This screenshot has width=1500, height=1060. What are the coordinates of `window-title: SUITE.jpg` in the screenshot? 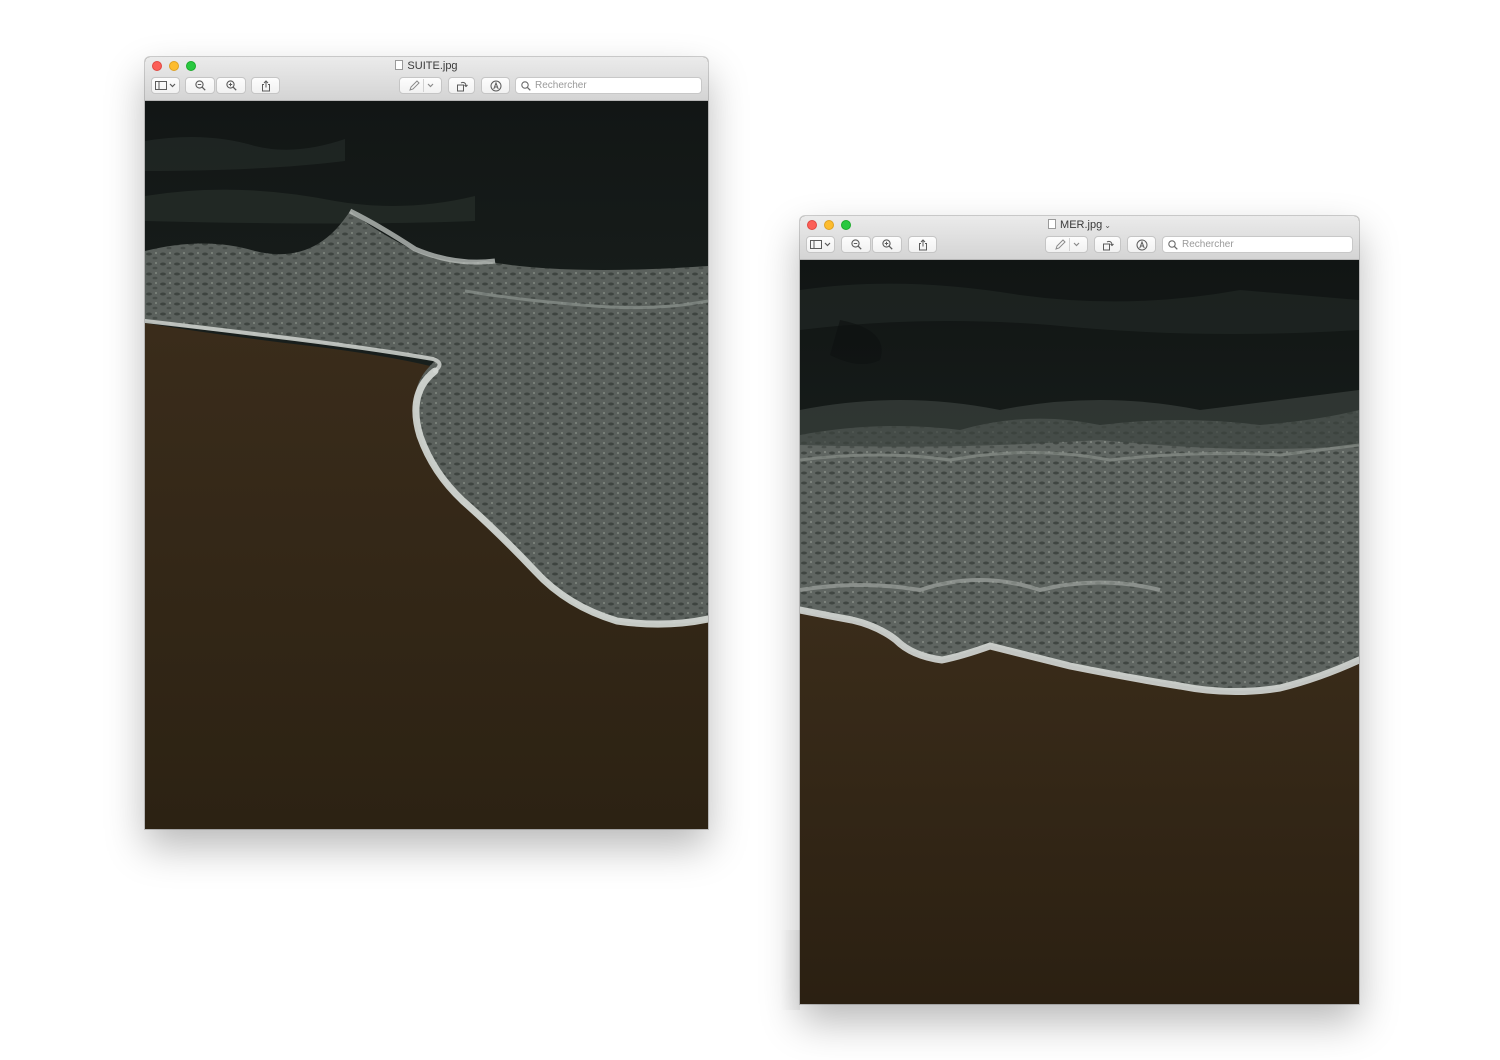 It's located at (426, 66).